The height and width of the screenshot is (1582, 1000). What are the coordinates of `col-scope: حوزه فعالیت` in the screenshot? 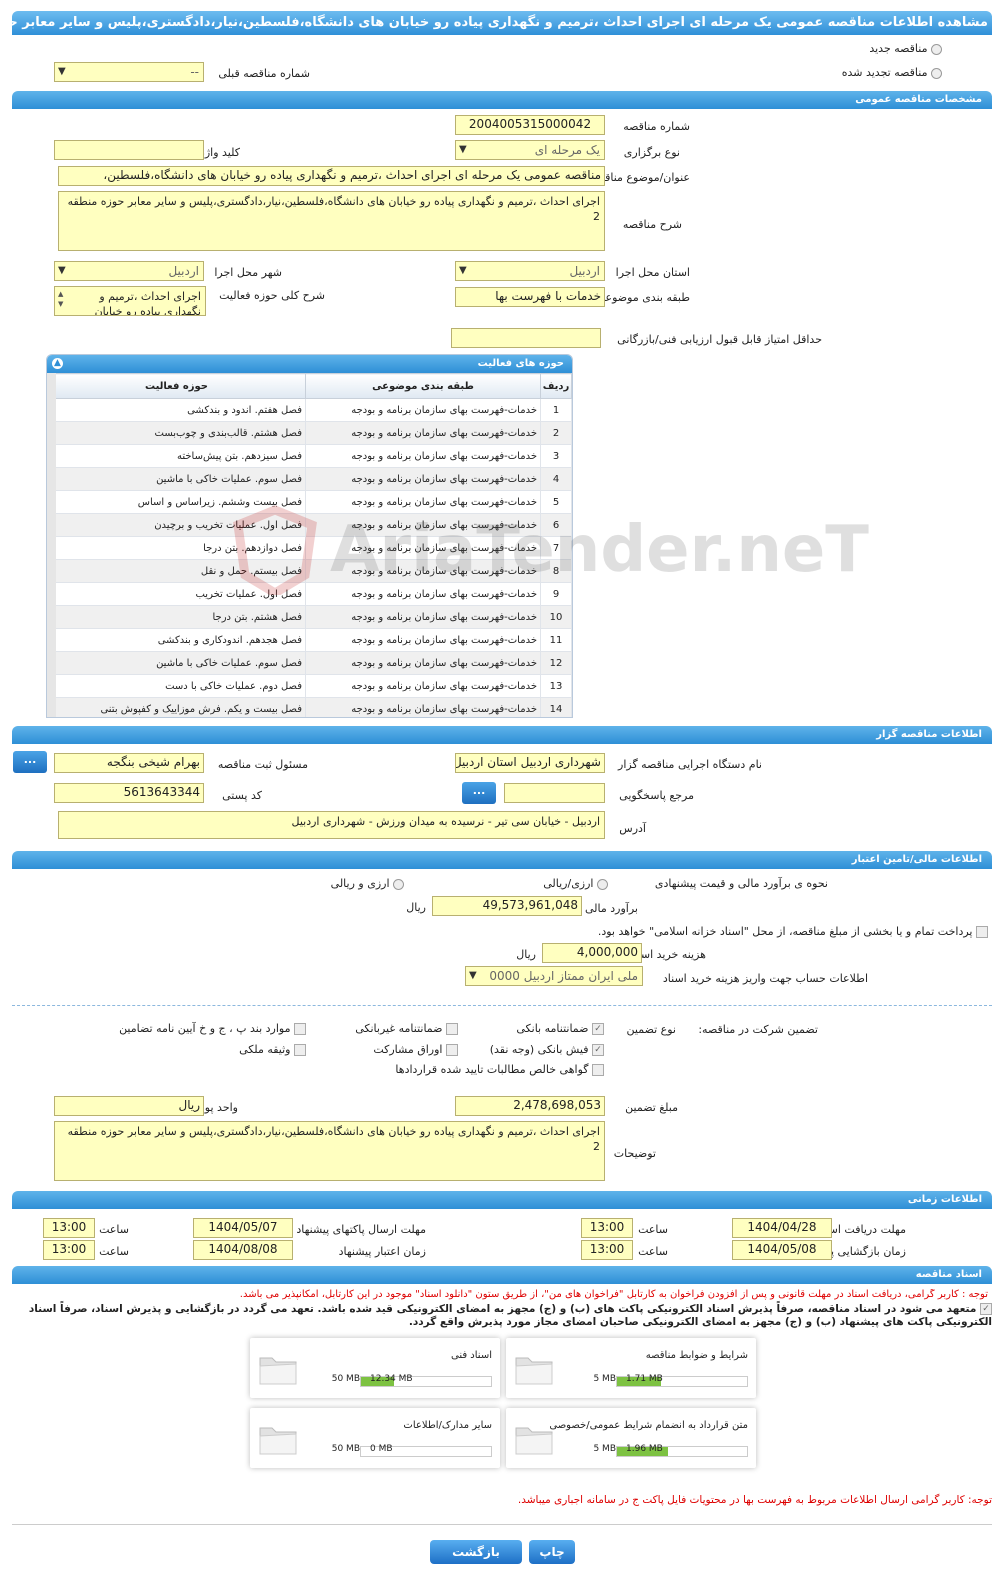 It's located at (176, 386).